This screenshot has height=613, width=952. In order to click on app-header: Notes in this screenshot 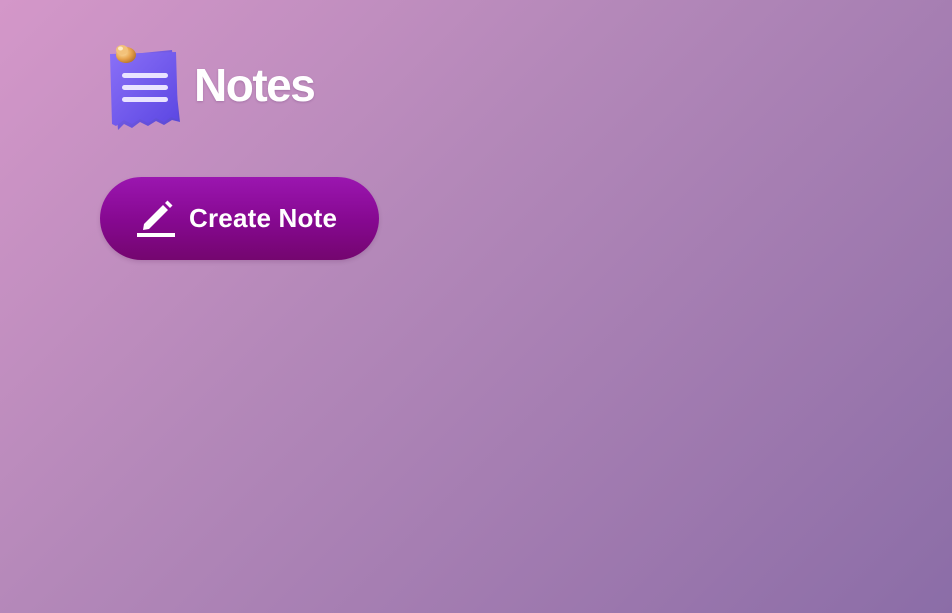, I will do `click(211, 88)`.